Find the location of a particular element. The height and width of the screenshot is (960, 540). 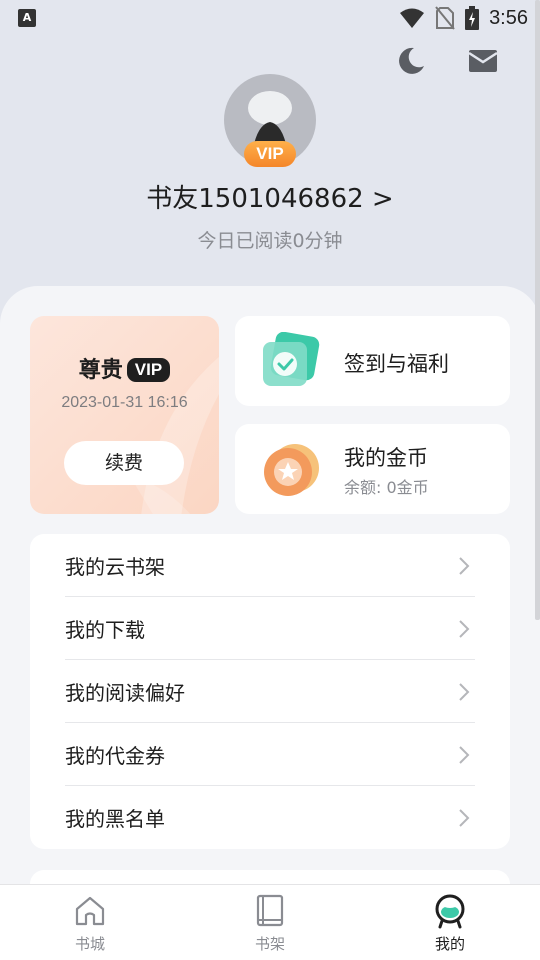

menu-item-label: 我的黑名单 is located at coordinates (115, 819).